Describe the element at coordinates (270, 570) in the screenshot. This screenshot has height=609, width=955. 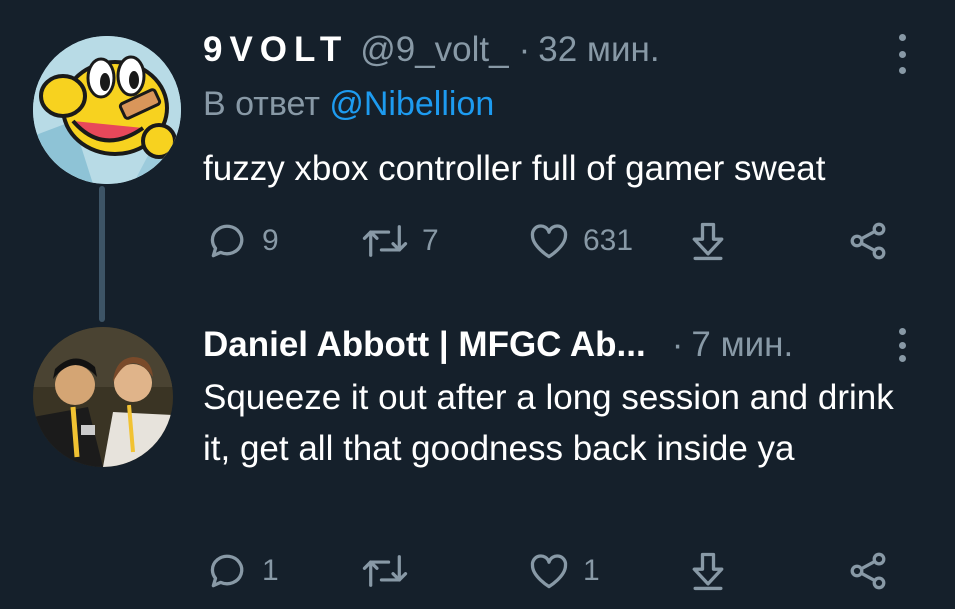
I see `reply-count: 1` at that location.